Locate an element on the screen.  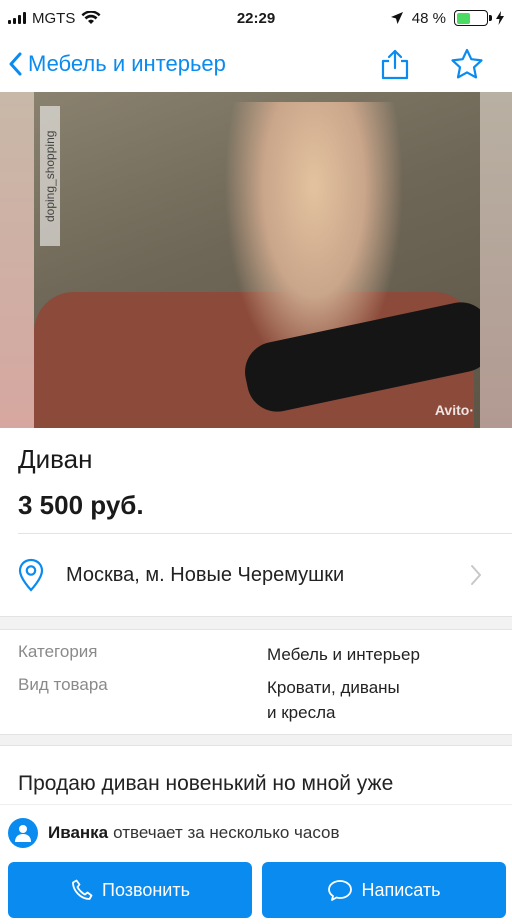
param-value: Кровати, диваны и кресла is located at coordinates (333, 700).